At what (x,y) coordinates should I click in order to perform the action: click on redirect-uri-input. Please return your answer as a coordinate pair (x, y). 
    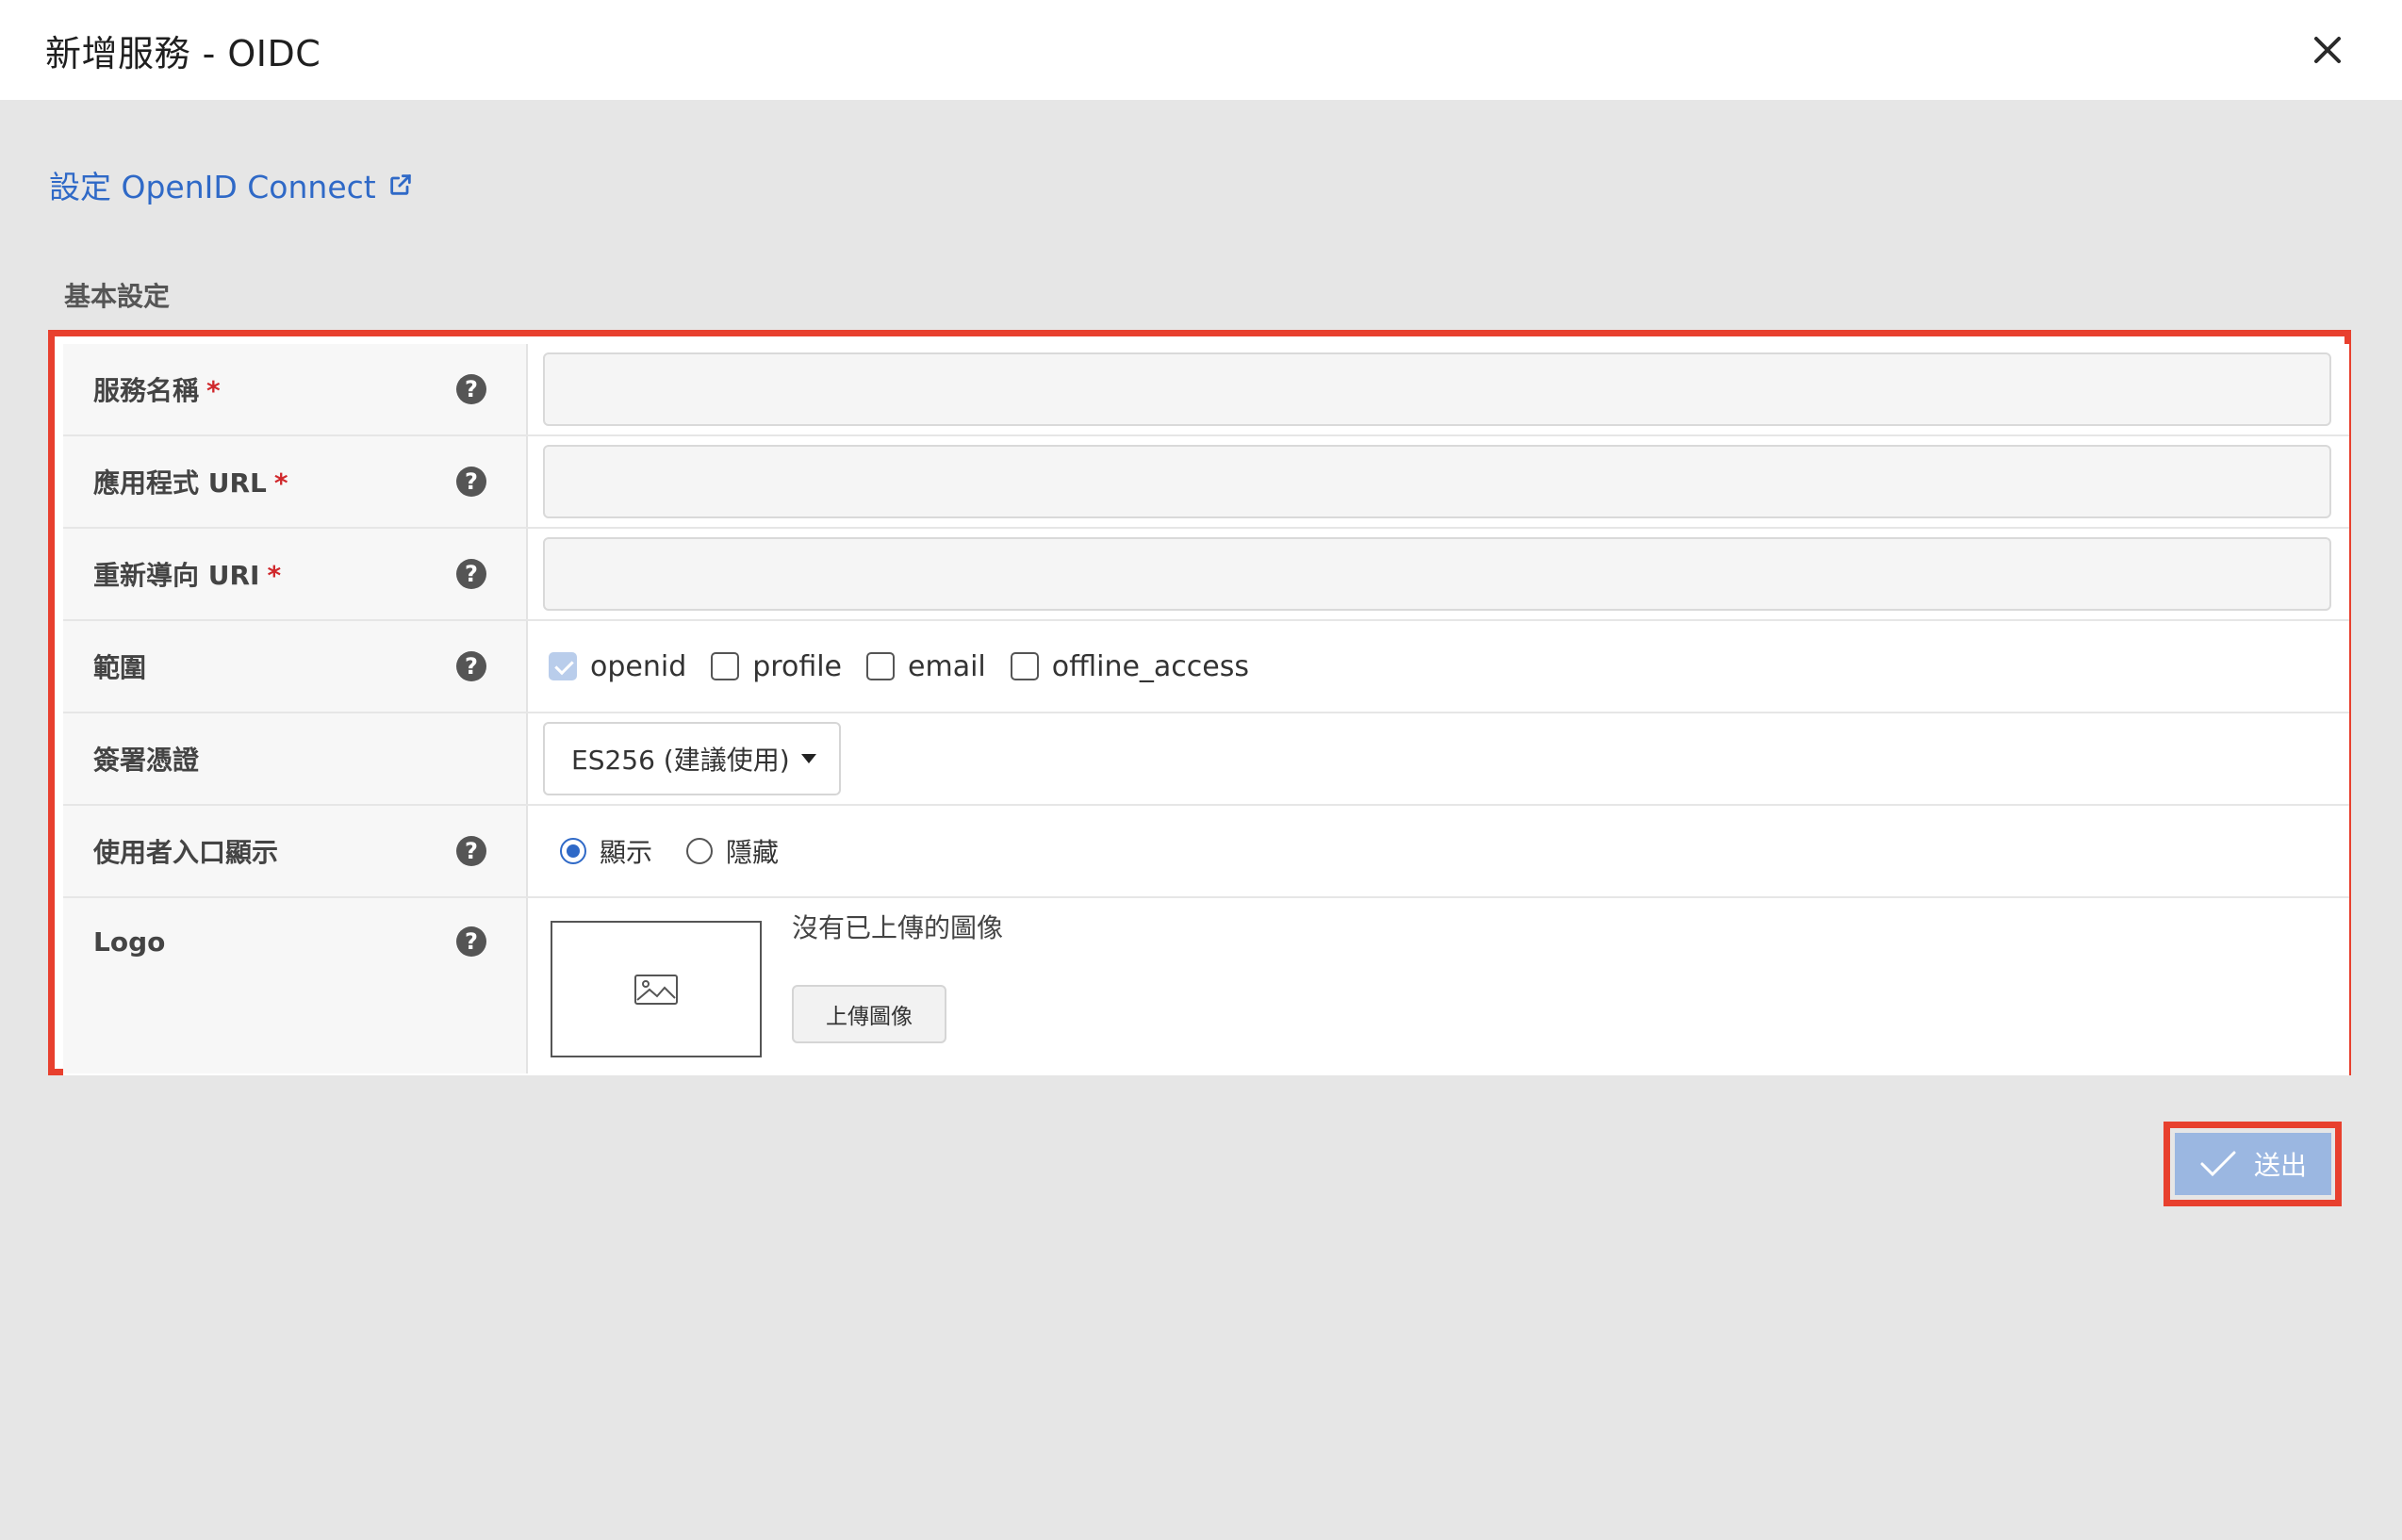
    Looking at the image, I should click on (1437, 574).